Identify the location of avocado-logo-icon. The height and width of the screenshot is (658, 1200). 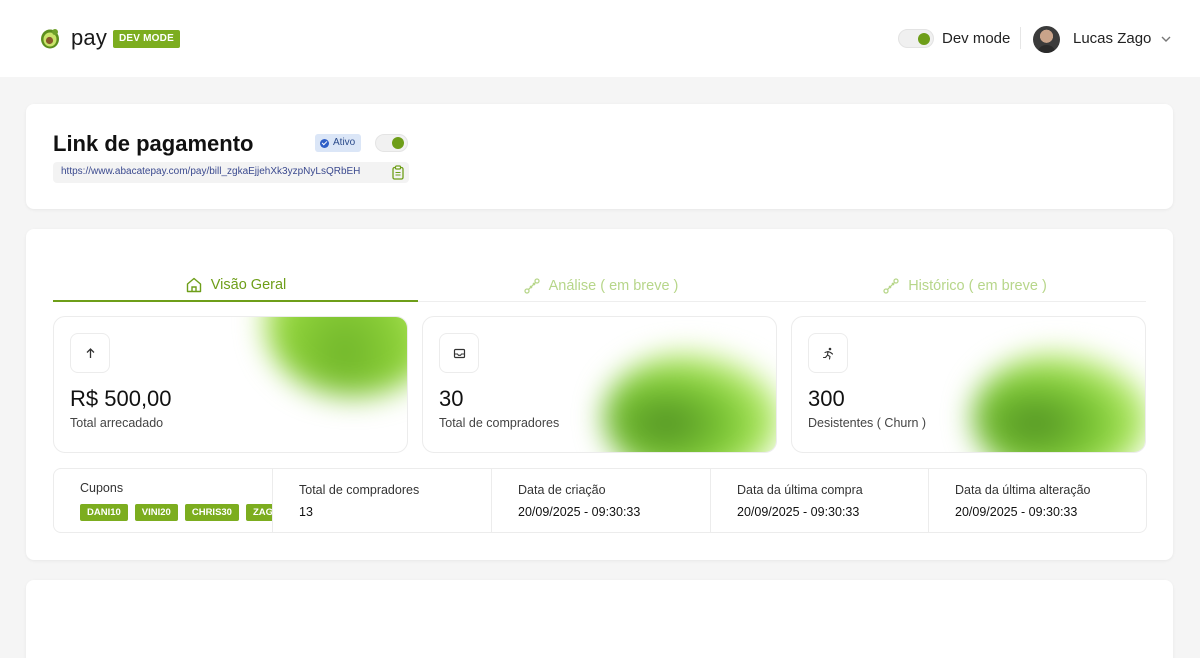
(51, 38).